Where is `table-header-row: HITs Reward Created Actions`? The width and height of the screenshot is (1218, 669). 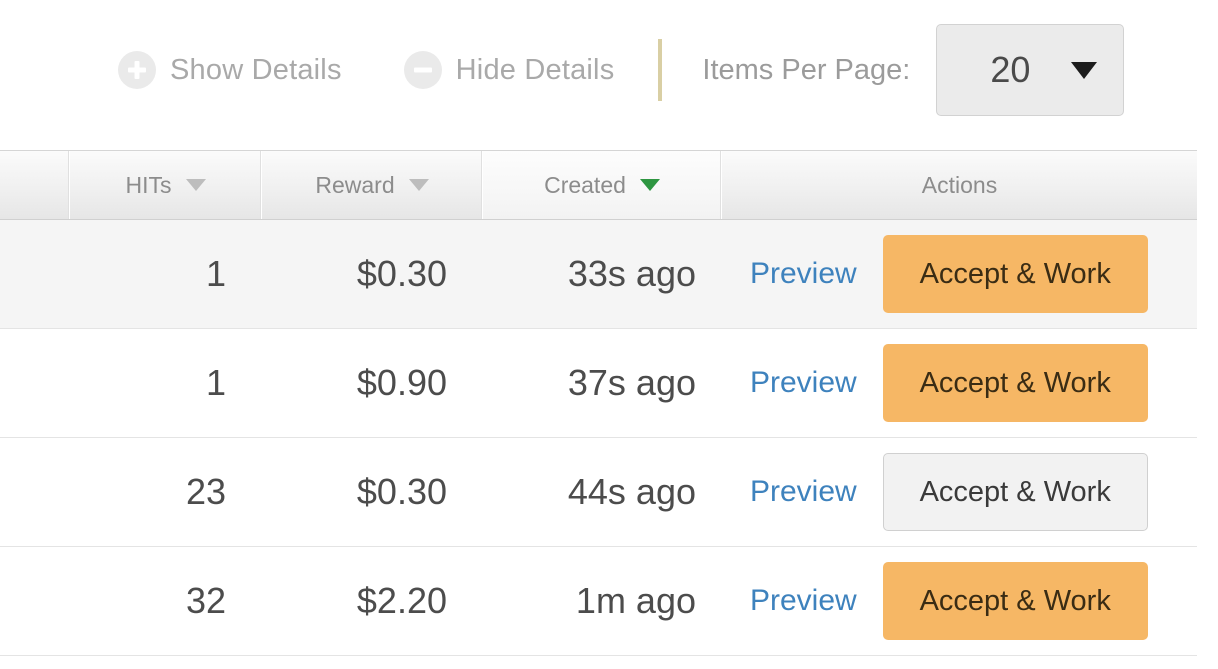 table-header-row: HITs Reward Created Actions is located at coordinates (598, 185).